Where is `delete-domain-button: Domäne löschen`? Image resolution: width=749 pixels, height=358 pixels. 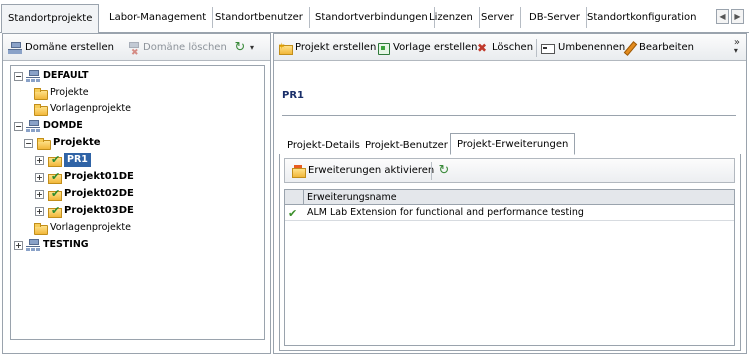
delete-domain-button: Domäne löschen is located at coordinates (176, 50).